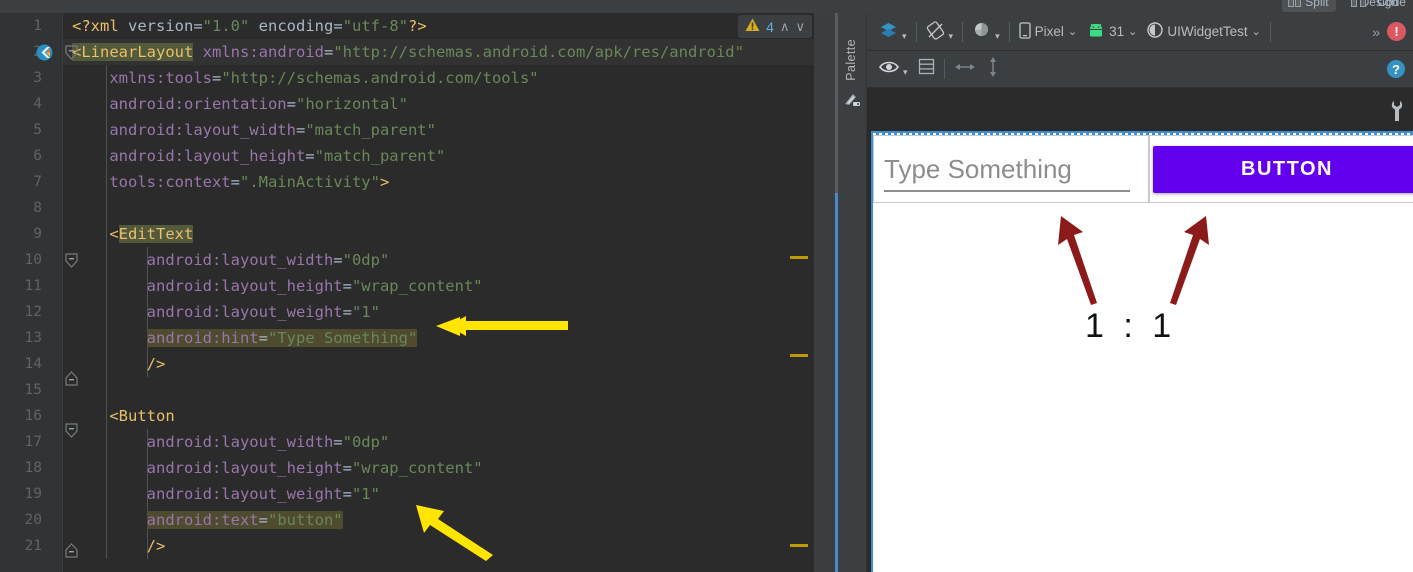  I want to click on layers-icon, so click(888, 32).